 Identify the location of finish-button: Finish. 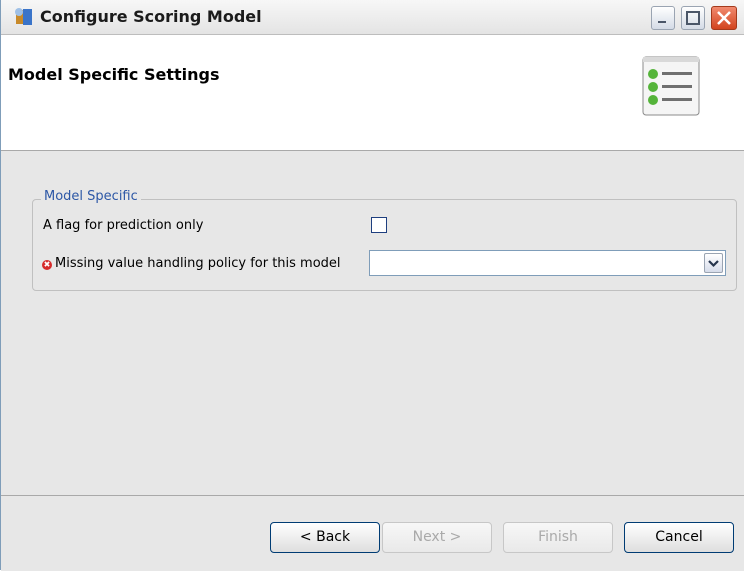
(558, 537).